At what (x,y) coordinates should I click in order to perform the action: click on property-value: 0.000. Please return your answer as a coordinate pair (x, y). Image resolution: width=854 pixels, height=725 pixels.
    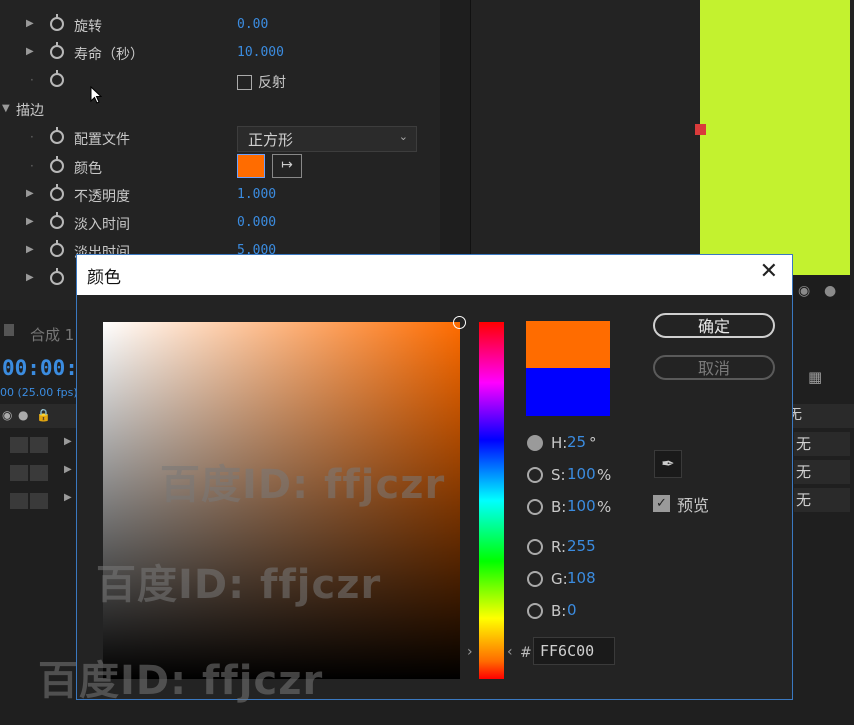
    Looking at the image, I should click on (256, 222).